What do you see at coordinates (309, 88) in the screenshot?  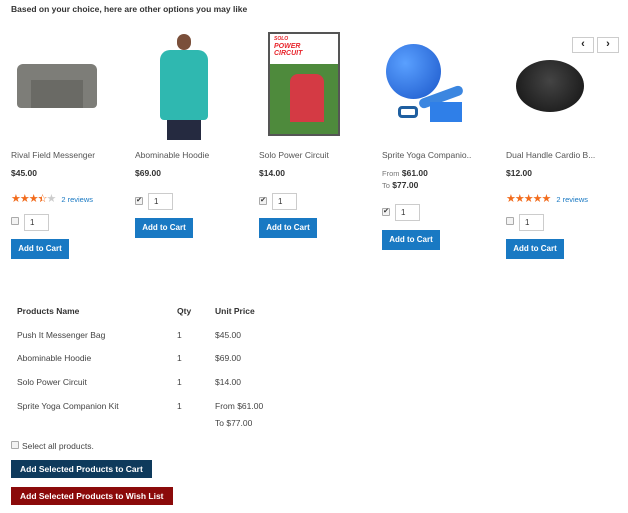 I see `product-image-dvd: SOLO POWER CIRCUIT` at bounding box center [309, 88].